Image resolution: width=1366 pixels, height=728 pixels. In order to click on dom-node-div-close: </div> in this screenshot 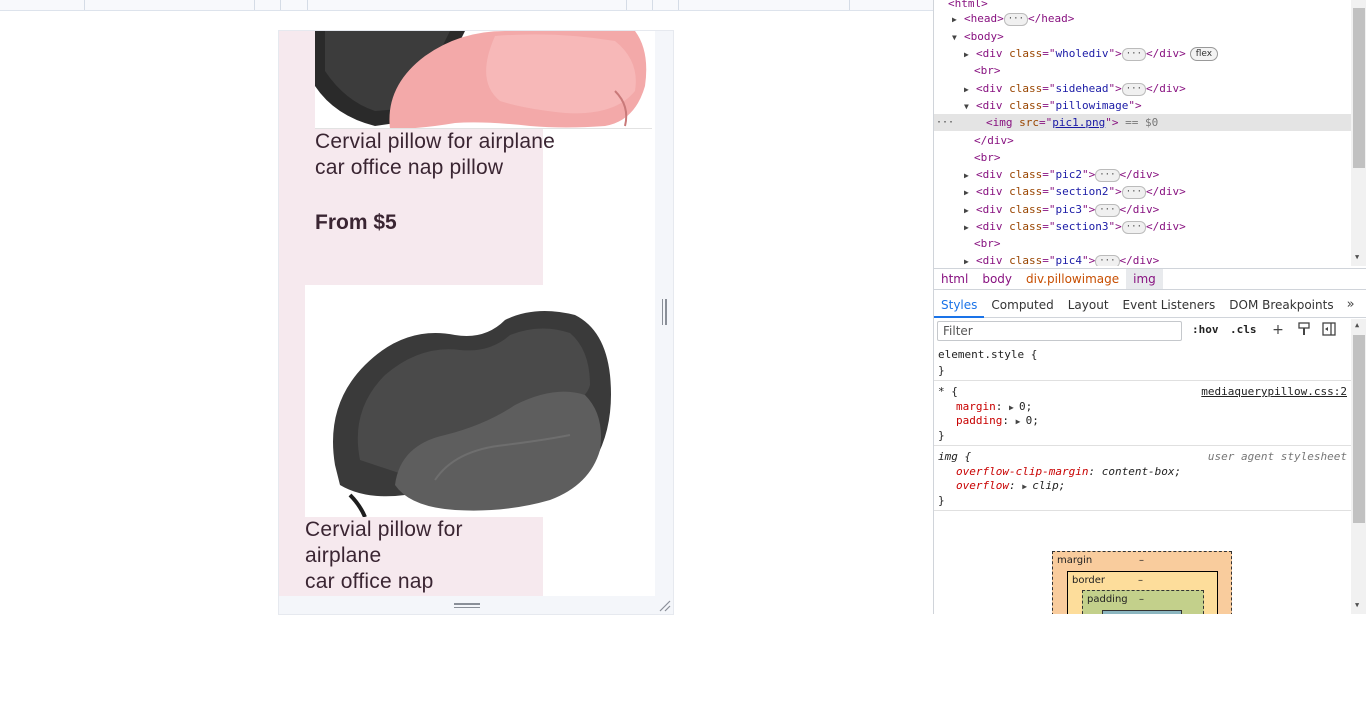, I will do `click(994, 140)`.